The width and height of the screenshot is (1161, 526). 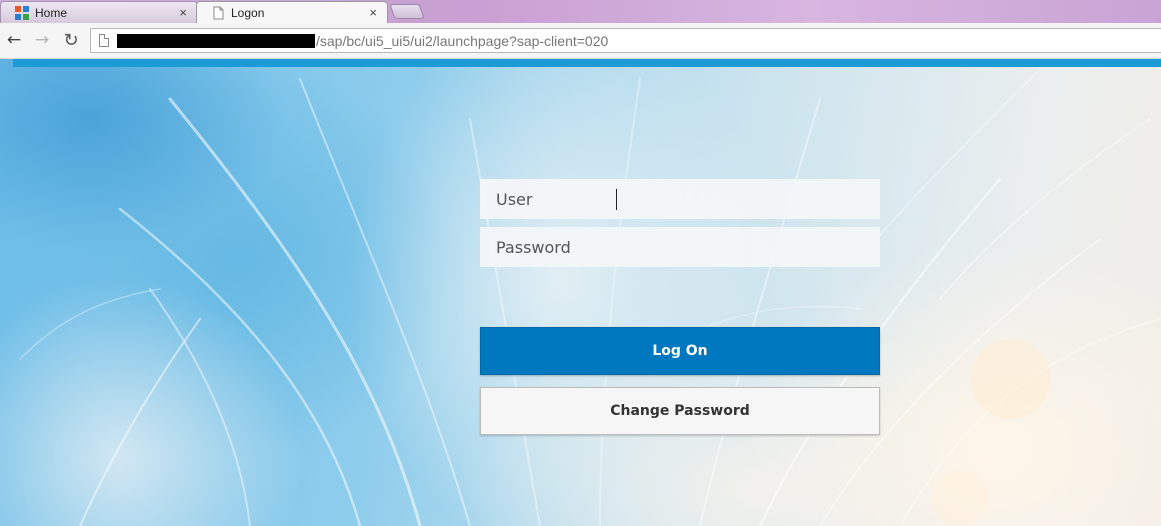 I want to click on browser-tab-strip: Home × Logon ×, so click(x=580, y=11).